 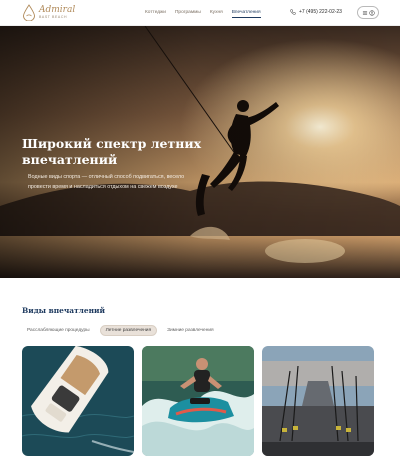 I want to click on jetski-image, so click(x=198, y=401).